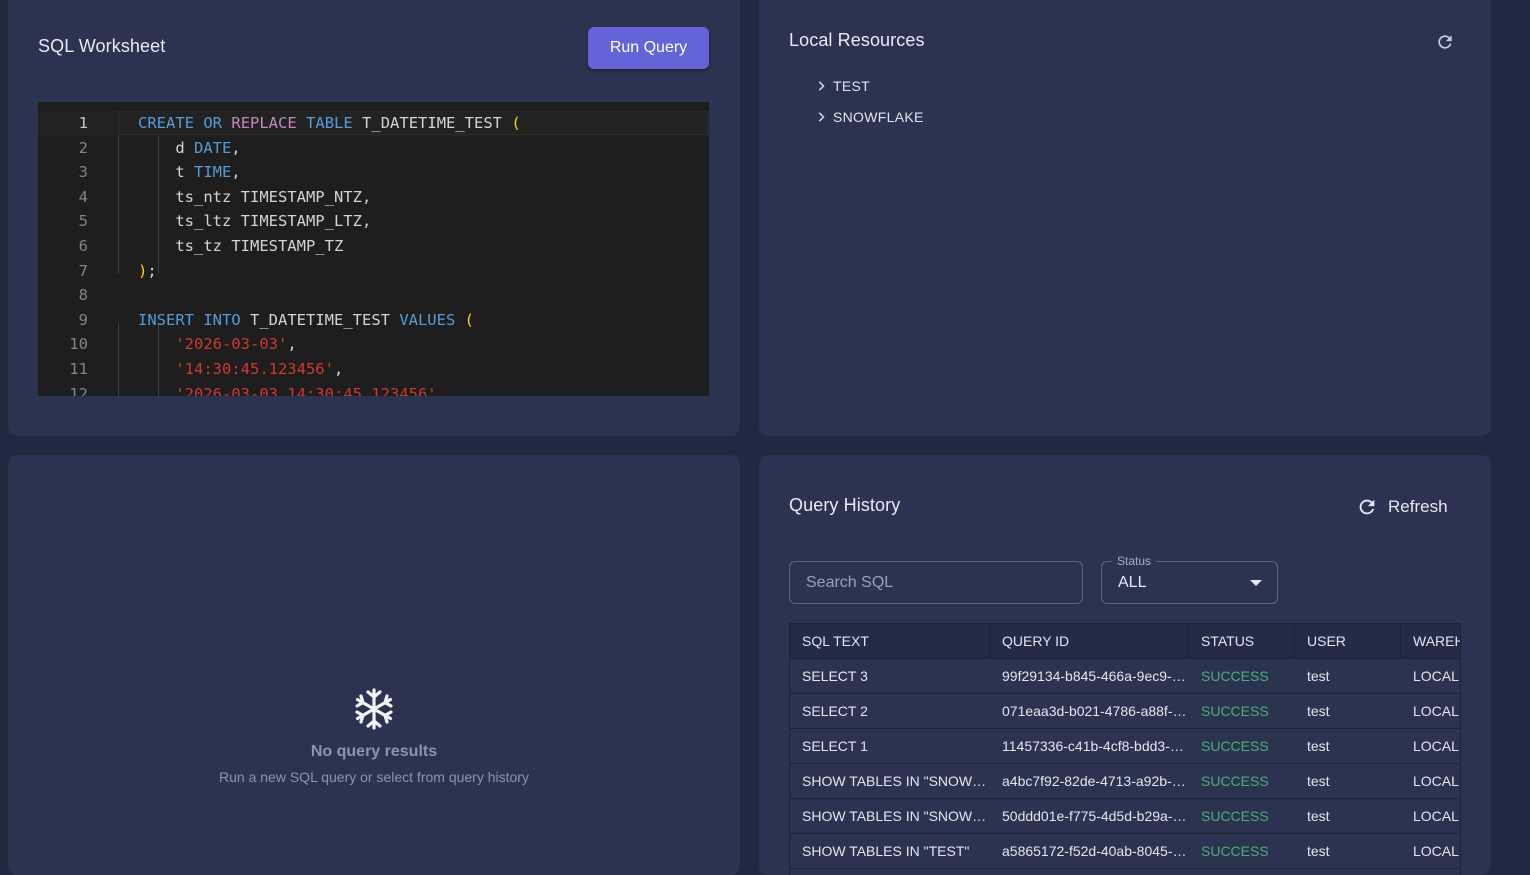 The width and height of the screenshot is (1530, 875). Describe the element at coordinates (306, 319) in the screenshot. I see `code-text: INSERT INTO T_DATETIME_TEST VALUES (` at that location.